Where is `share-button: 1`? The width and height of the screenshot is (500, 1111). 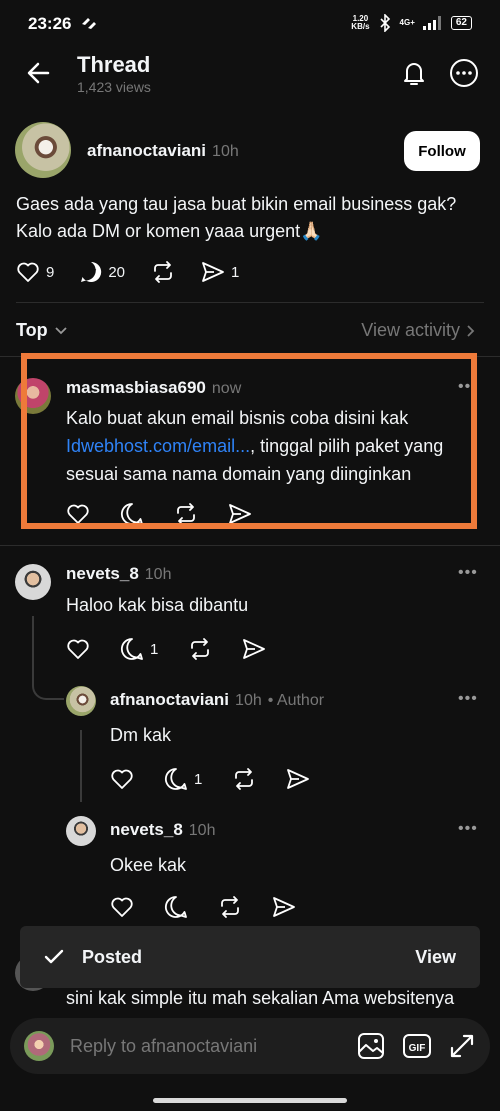 share-button: 1 is located at coordinates (220, 272).